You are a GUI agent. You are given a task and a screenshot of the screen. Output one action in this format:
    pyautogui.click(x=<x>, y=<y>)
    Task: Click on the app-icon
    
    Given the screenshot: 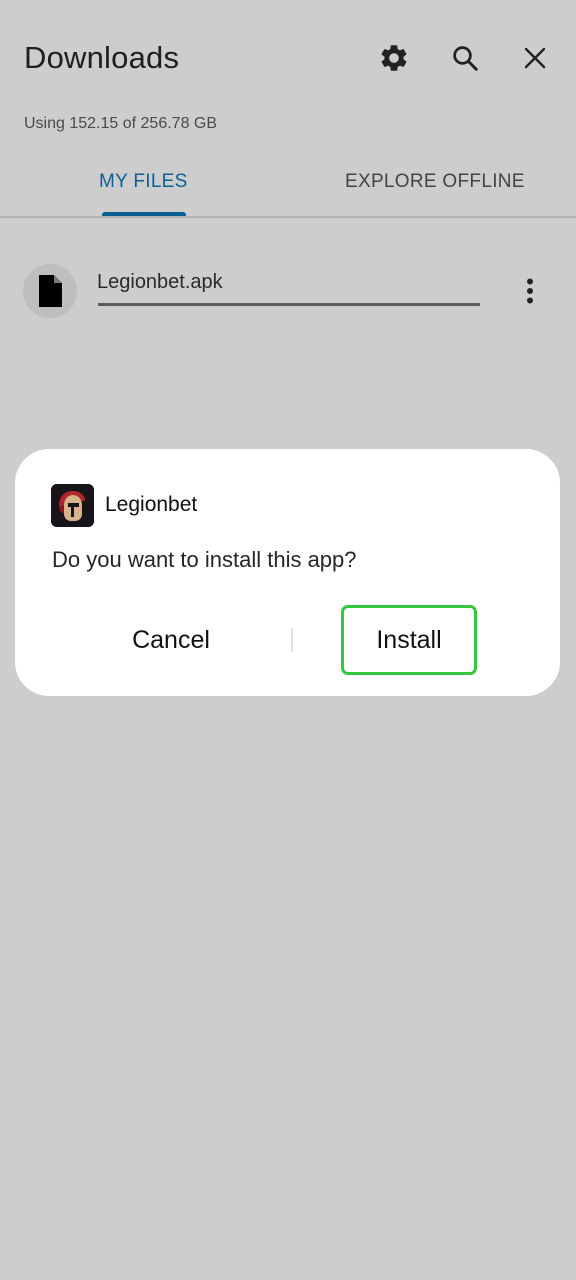 What is the action you would take?
    pyautogui.click(x=72, y=505)
    